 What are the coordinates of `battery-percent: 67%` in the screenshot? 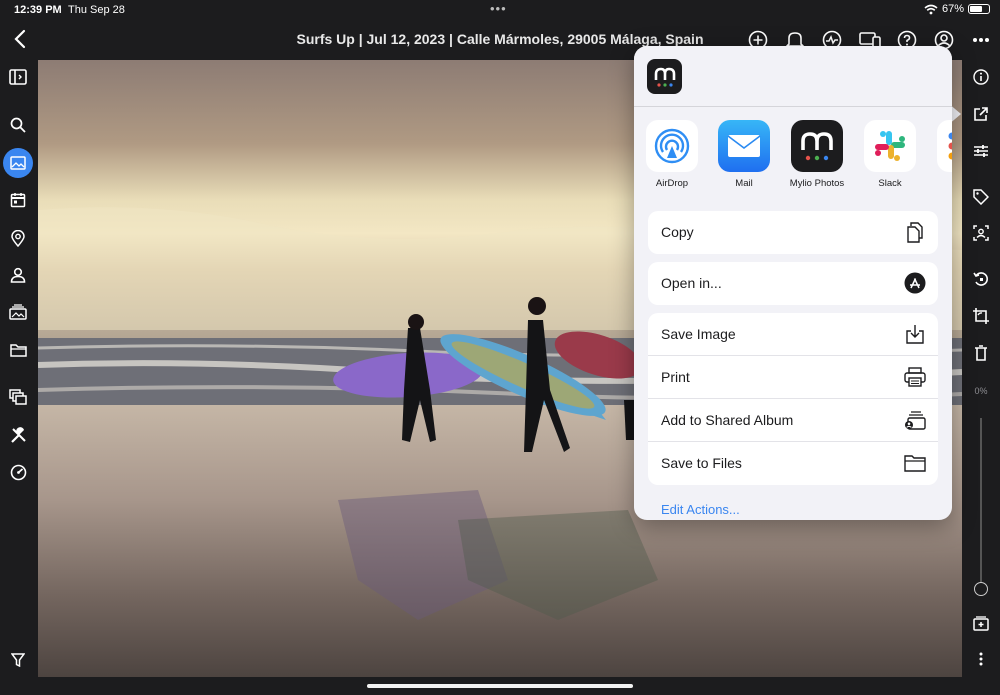 It's located at (952, 9).